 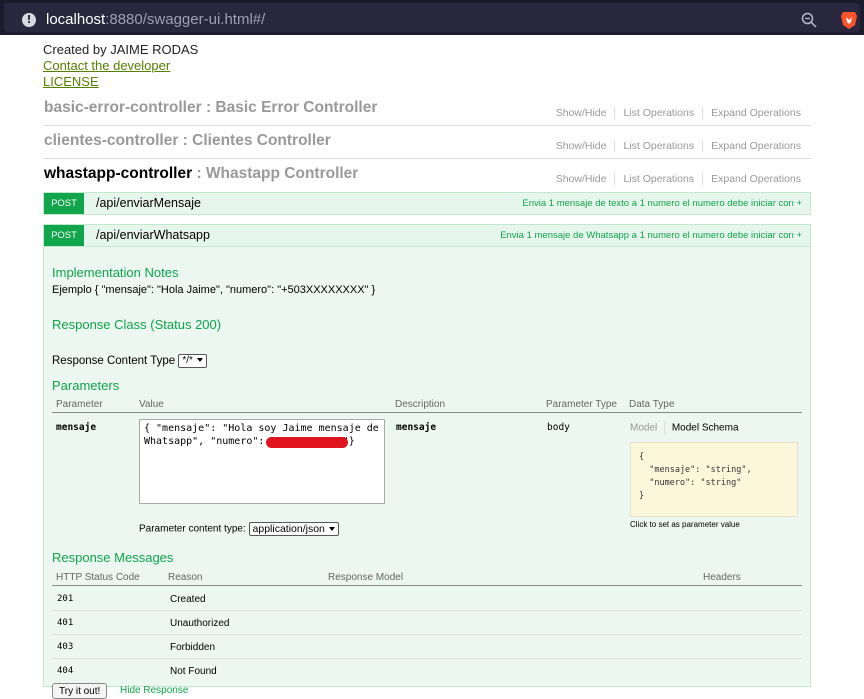 What do you see at coordinates (427, 647) in the screenshot?
I see `table-row: 403 Forbidden` at bounding box center [427, 647].